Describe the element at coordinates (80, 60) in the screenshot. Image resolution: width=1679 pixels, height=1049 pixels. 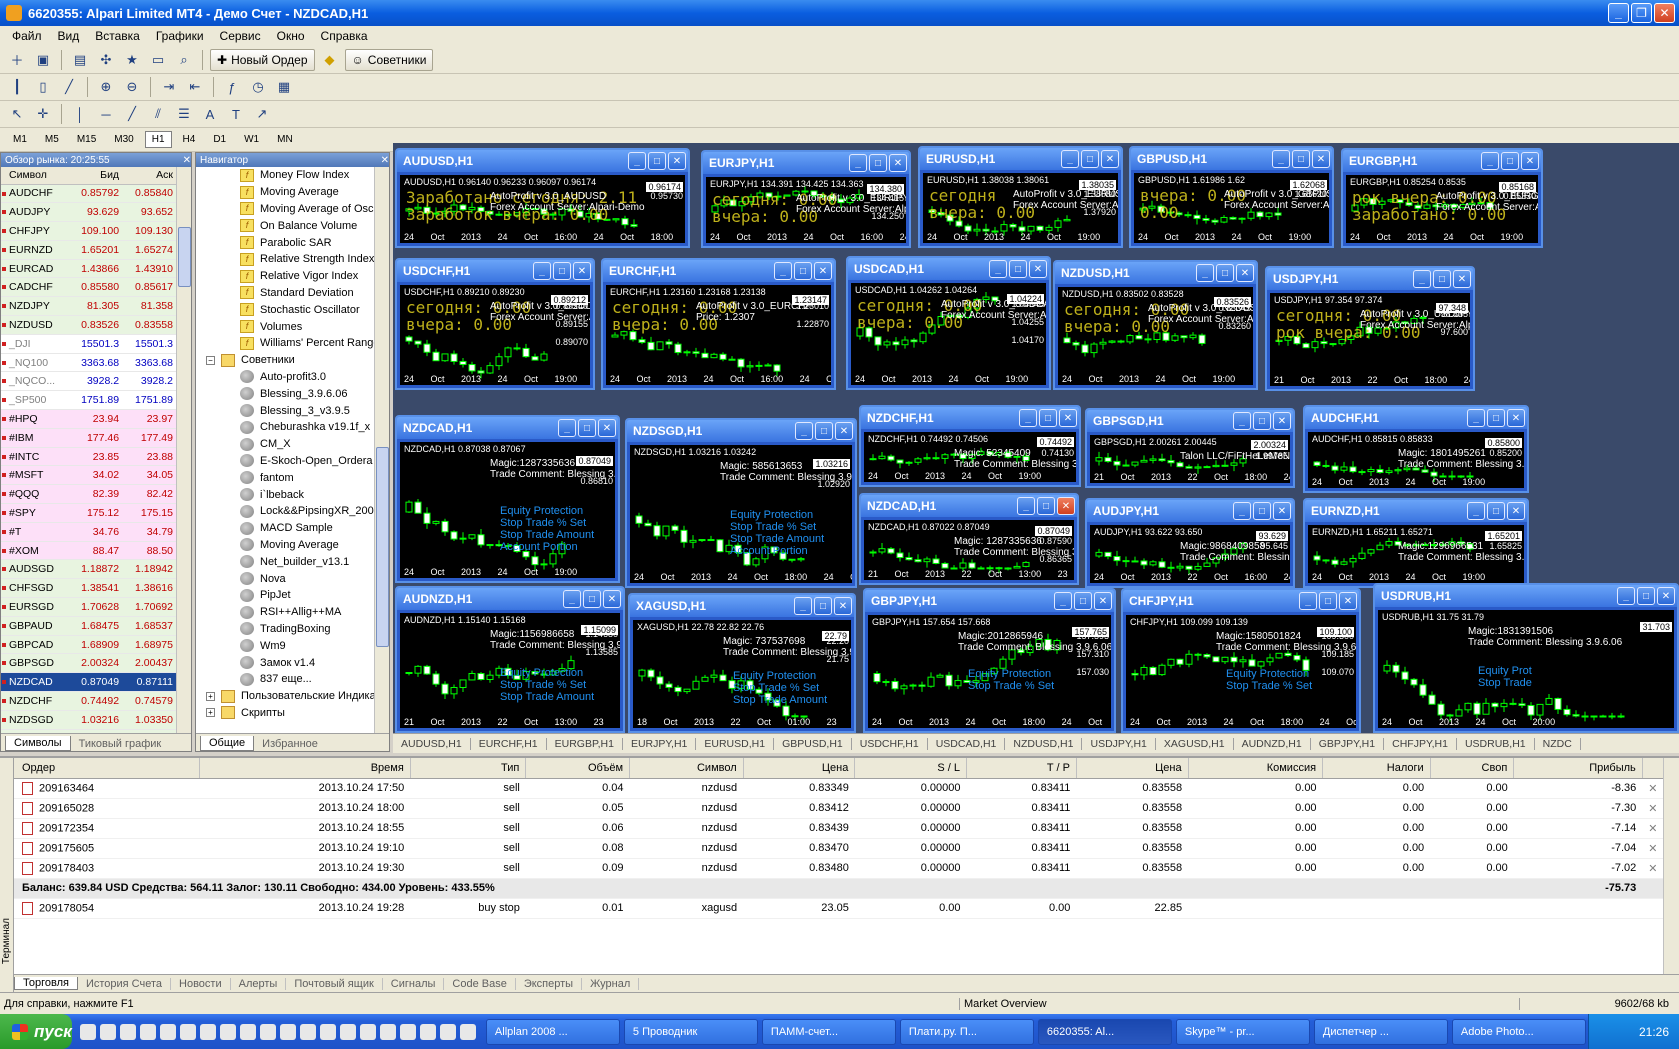
I see `market-watch-icon: ▤` at that location.